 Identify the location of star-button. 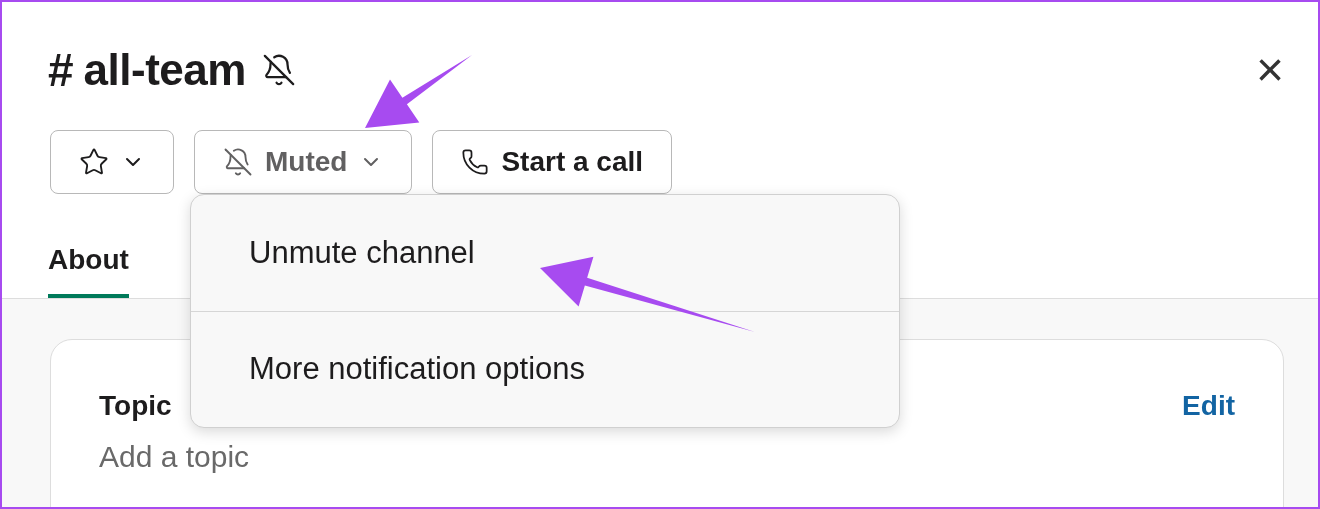
(112, 162).